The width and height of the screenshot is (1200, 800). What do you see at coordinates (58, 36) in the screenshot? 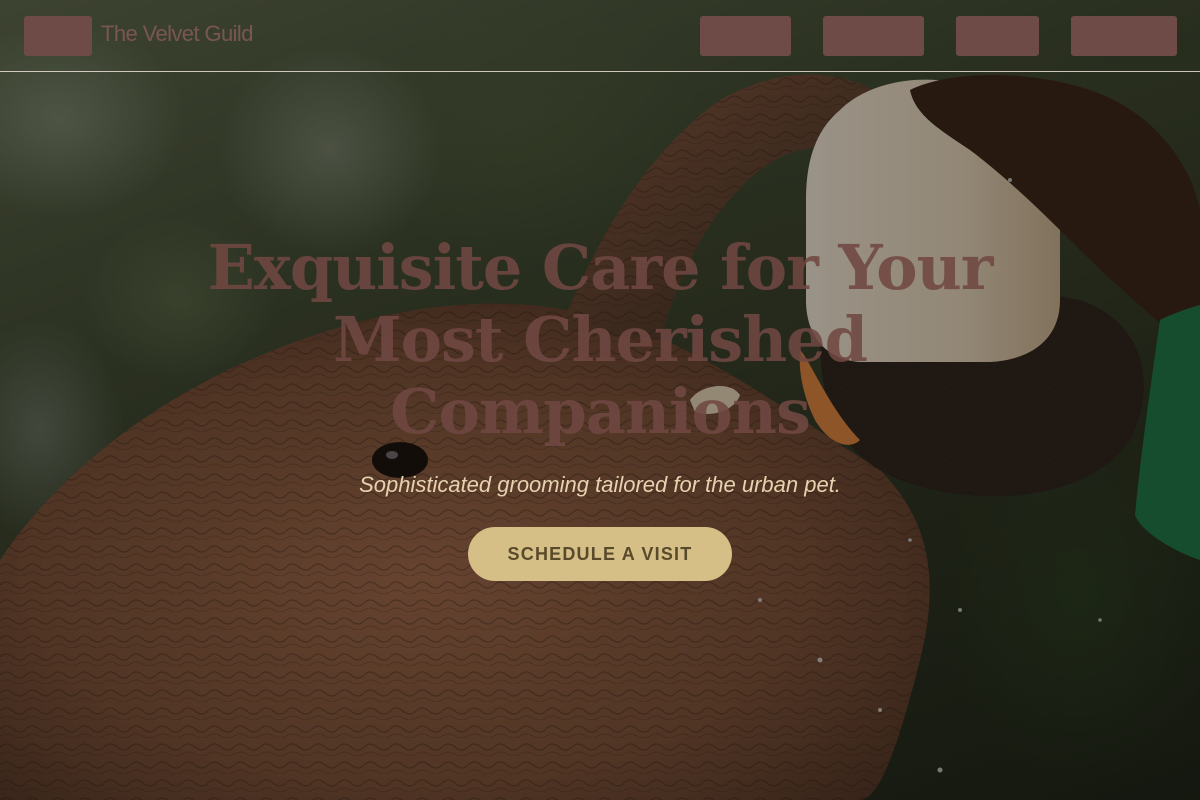
I see `logo` at bounding box center [58, 36].